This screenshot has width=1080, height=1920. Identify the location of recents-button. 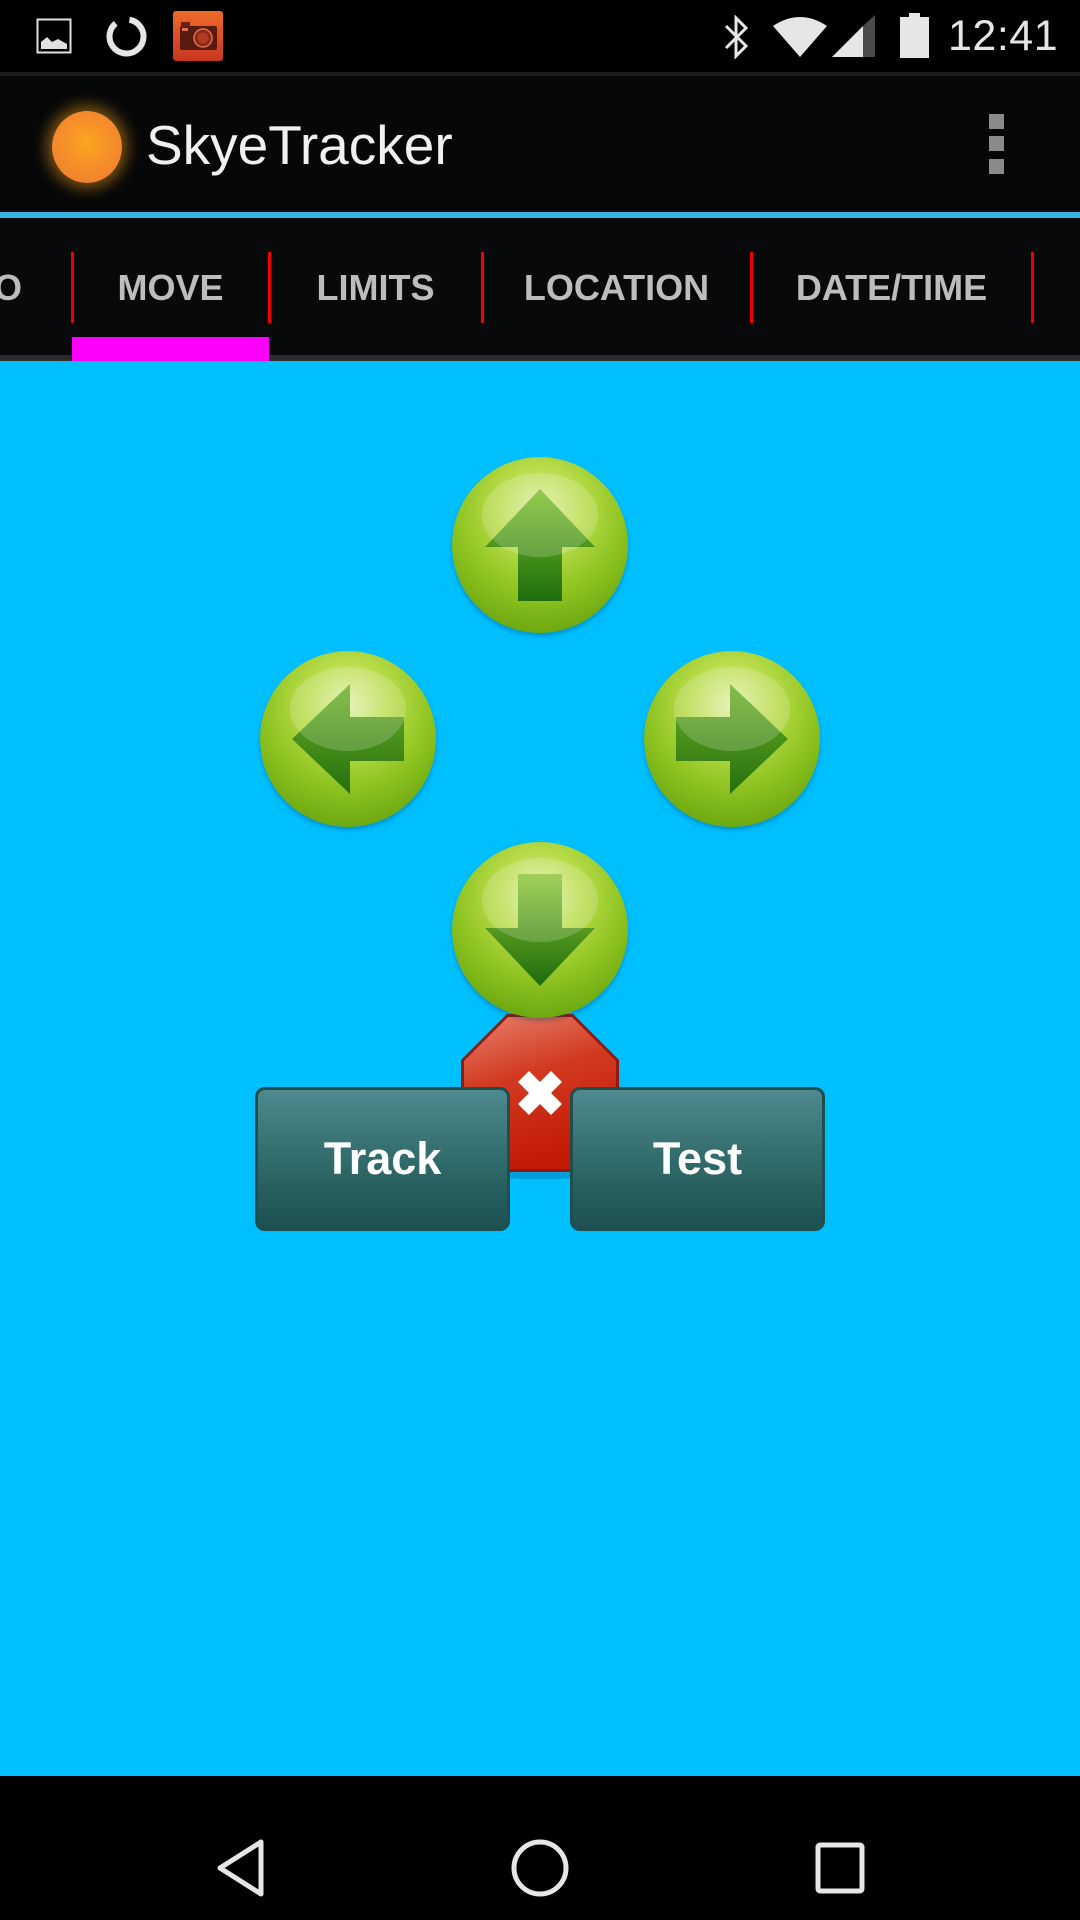
(840, 1848).